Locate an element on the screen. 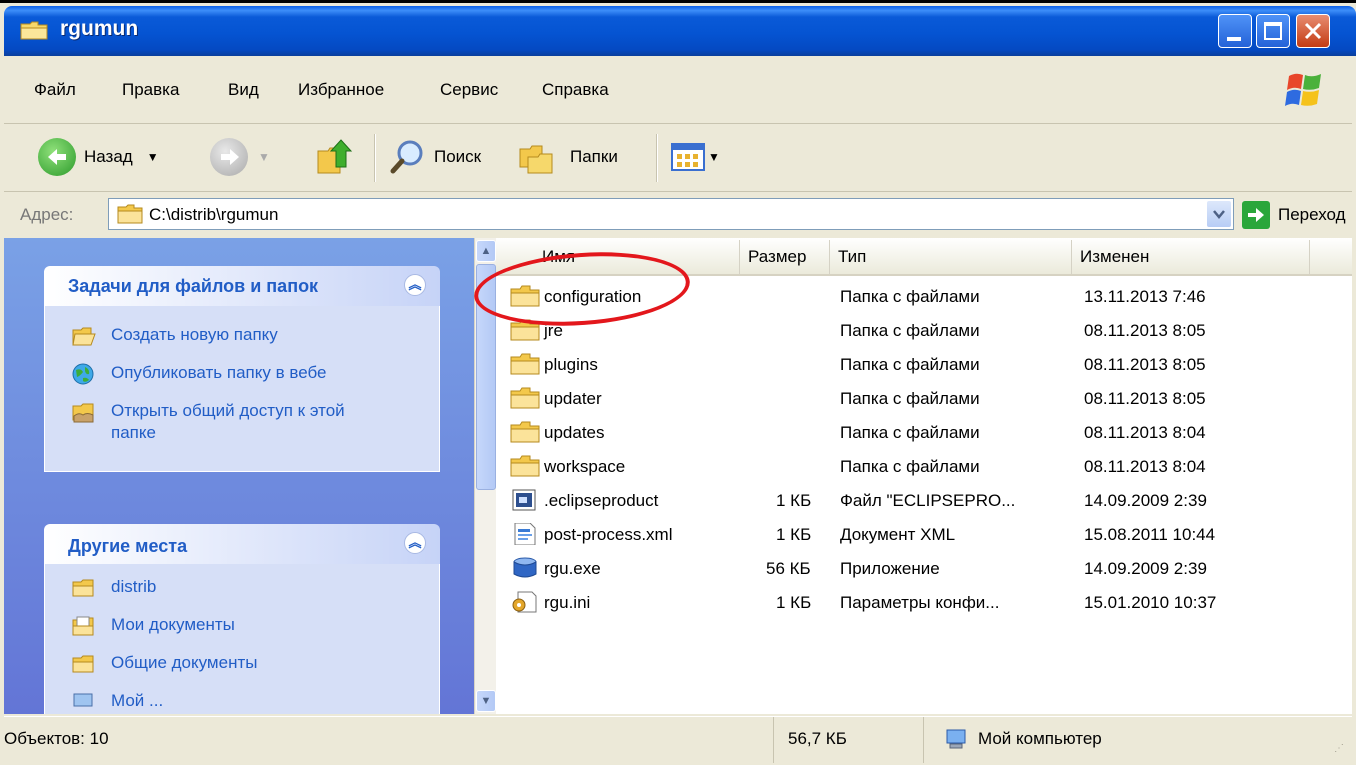 This screenshot has height=765, width=1356. go-label: Переход is located at coordinates (1312, 214).